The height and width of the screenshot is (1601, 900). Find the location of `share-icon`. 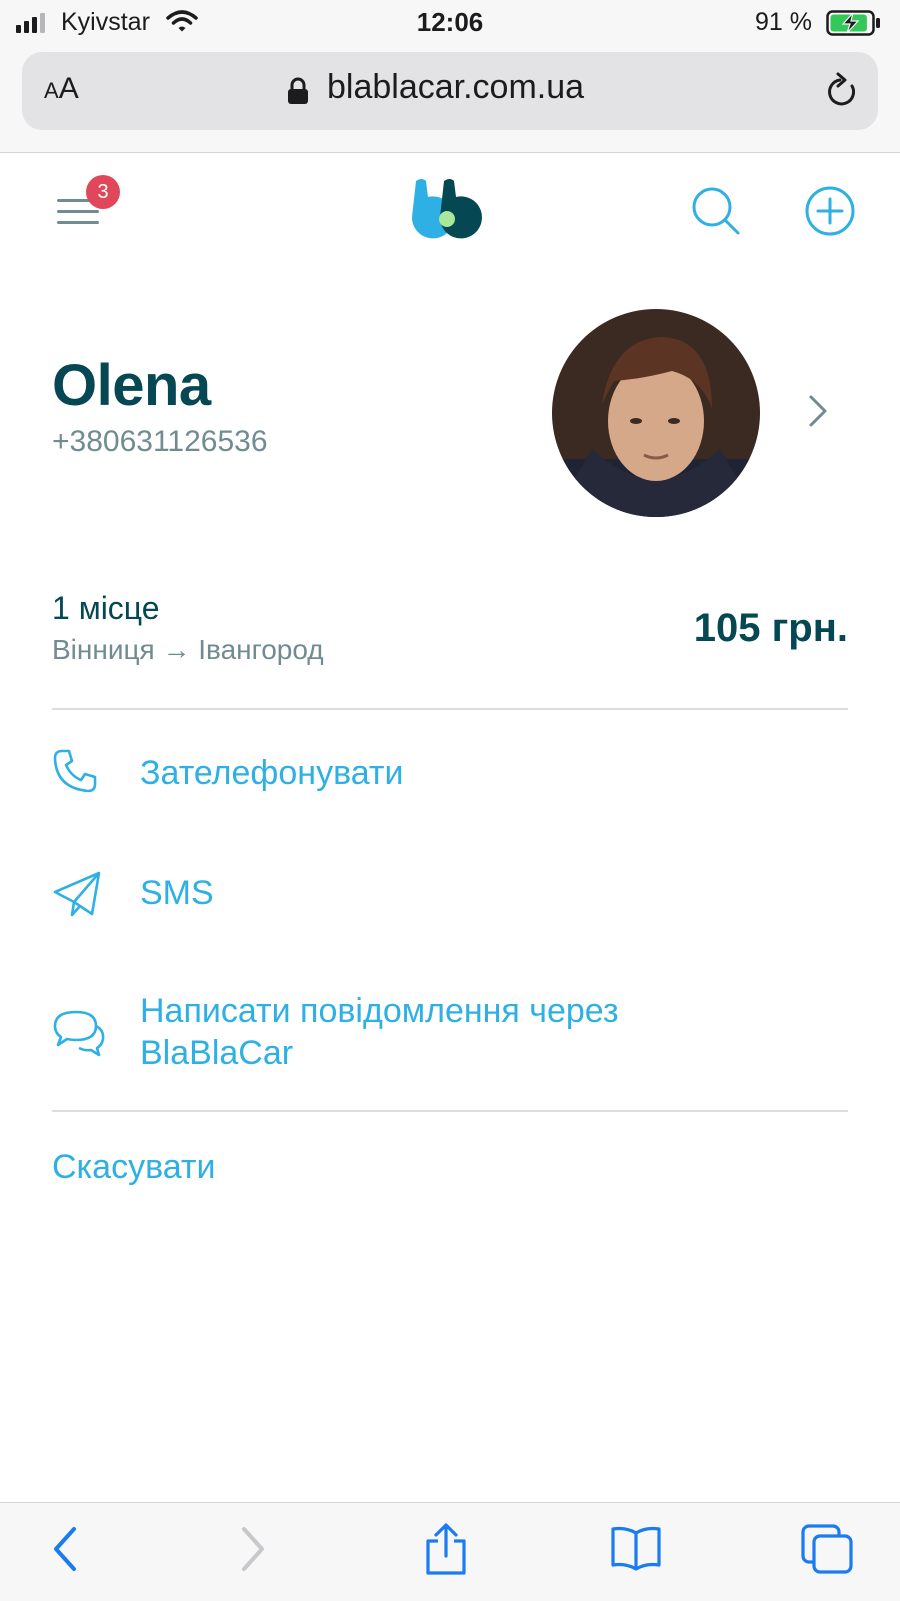

share-icon is located at coordinates (446, 1550).